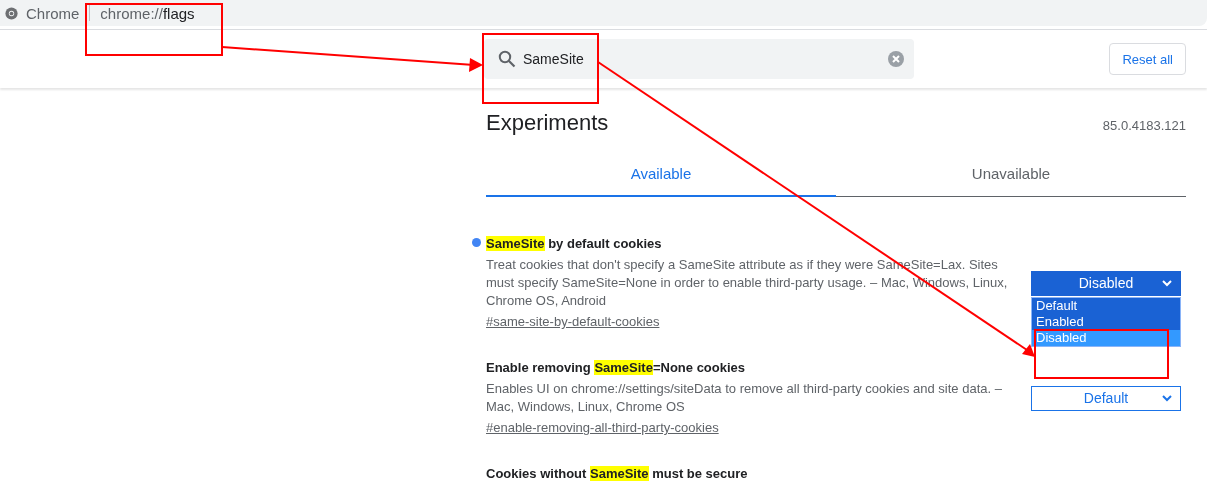 The image size is (1207, 487). Describe the element at coordinates (699, 59) in the screenshot. I see `search-field: SameSite` at that location.